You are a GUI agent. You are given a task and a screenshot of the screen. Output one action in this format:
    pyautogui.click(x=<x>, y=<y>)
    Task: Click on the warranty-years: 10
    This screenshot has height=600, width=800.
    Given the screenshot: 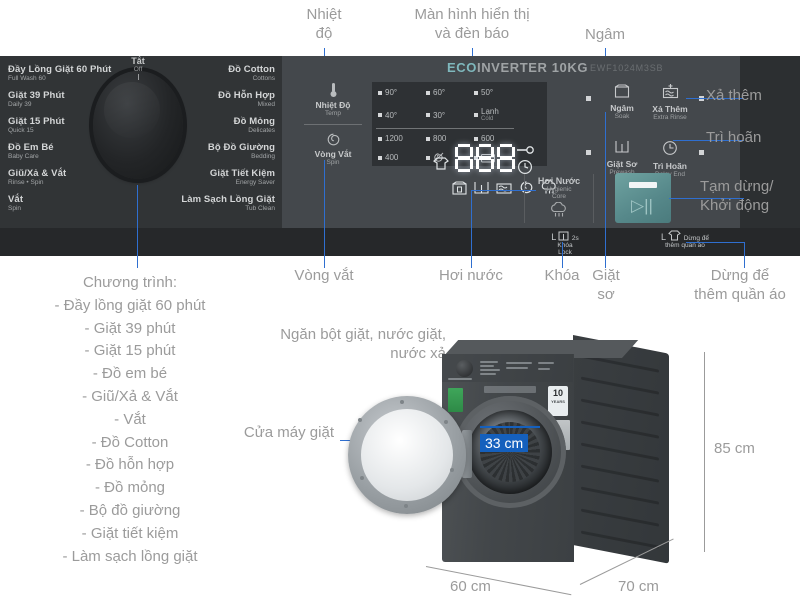 What is the action you would take?
    pyautogui.click(x=557, y=393)
    